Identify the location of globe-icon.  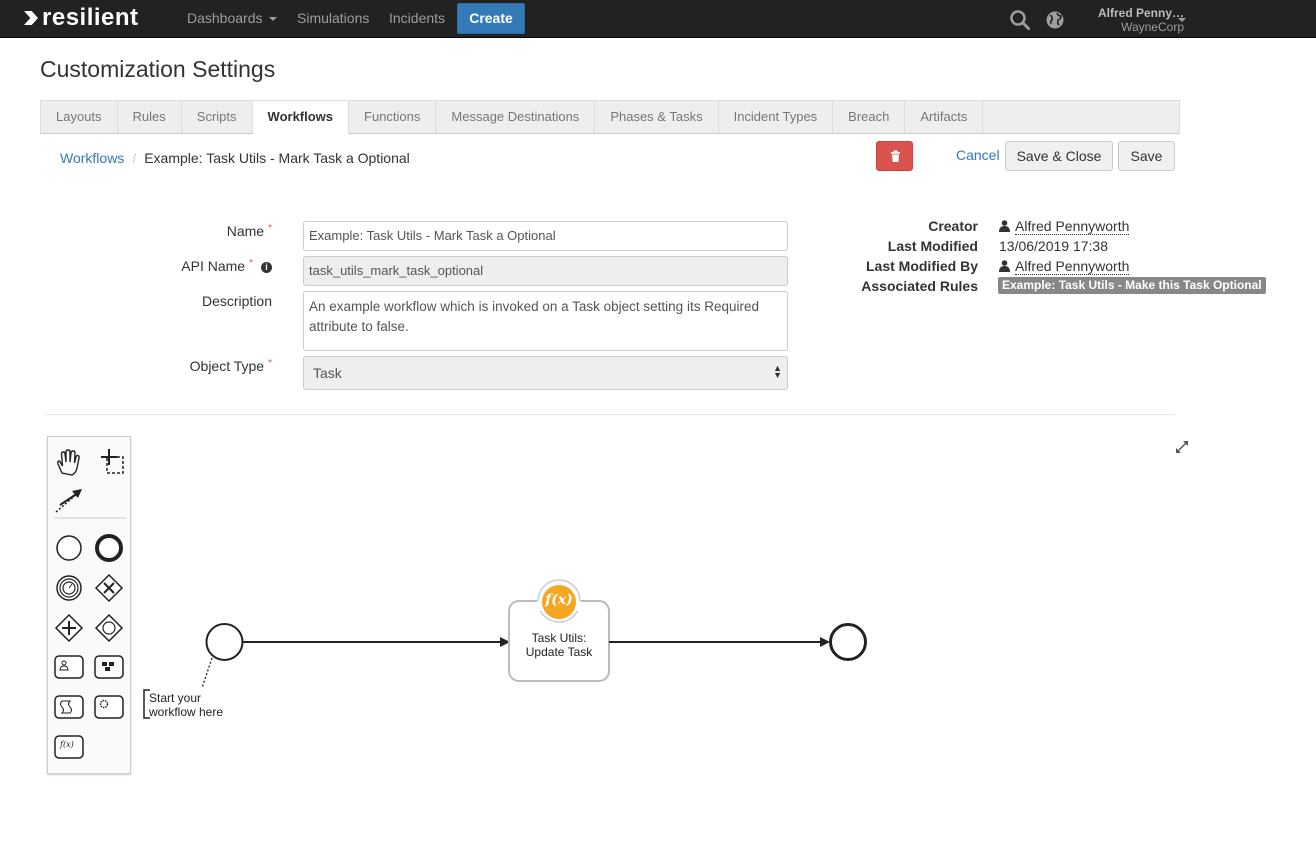
(1055, 20).